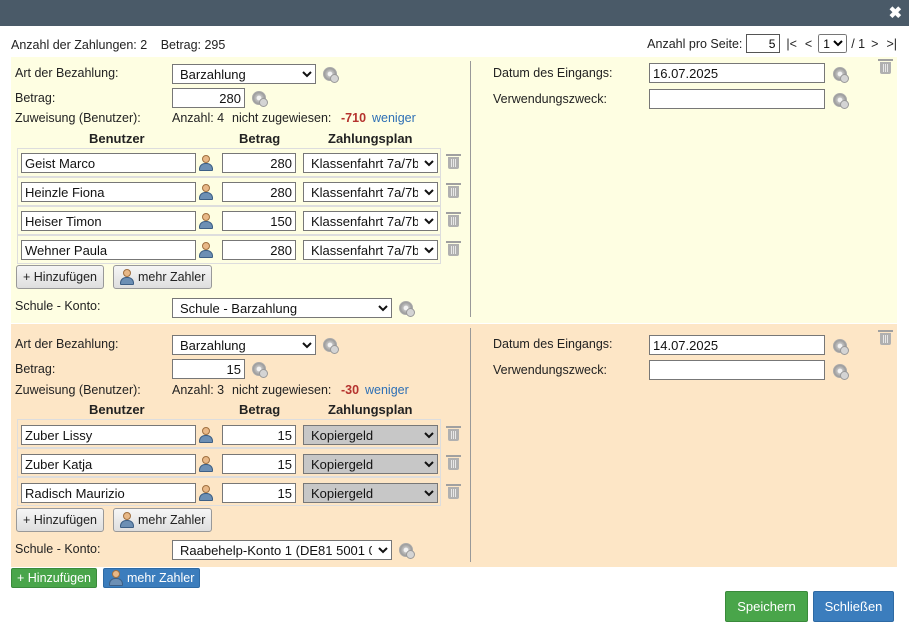  What do you see at coordinates (35, 369) in the screenshot?
I see `amount-label: Betrag:` at bounding box center [35, 369].